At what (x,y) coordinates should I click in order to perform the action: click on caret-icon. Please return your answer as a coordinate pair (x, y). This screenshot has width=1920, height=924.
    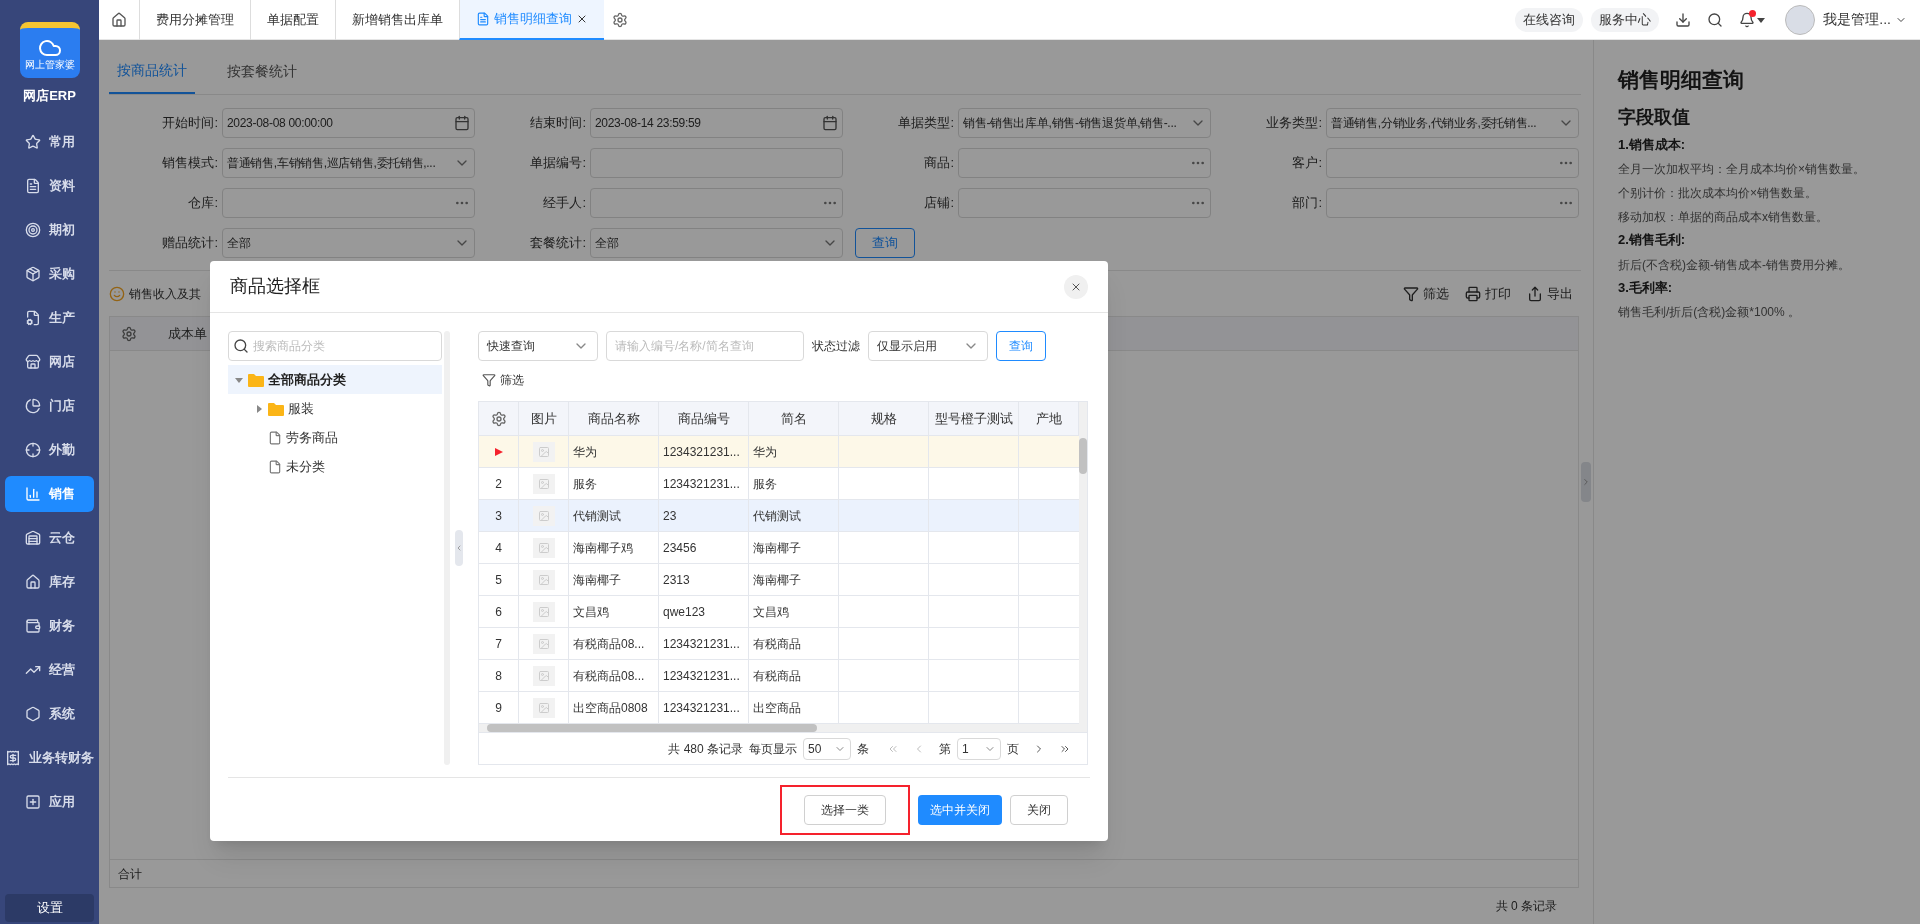
    Looking at the image, I should click on (1761, 19).